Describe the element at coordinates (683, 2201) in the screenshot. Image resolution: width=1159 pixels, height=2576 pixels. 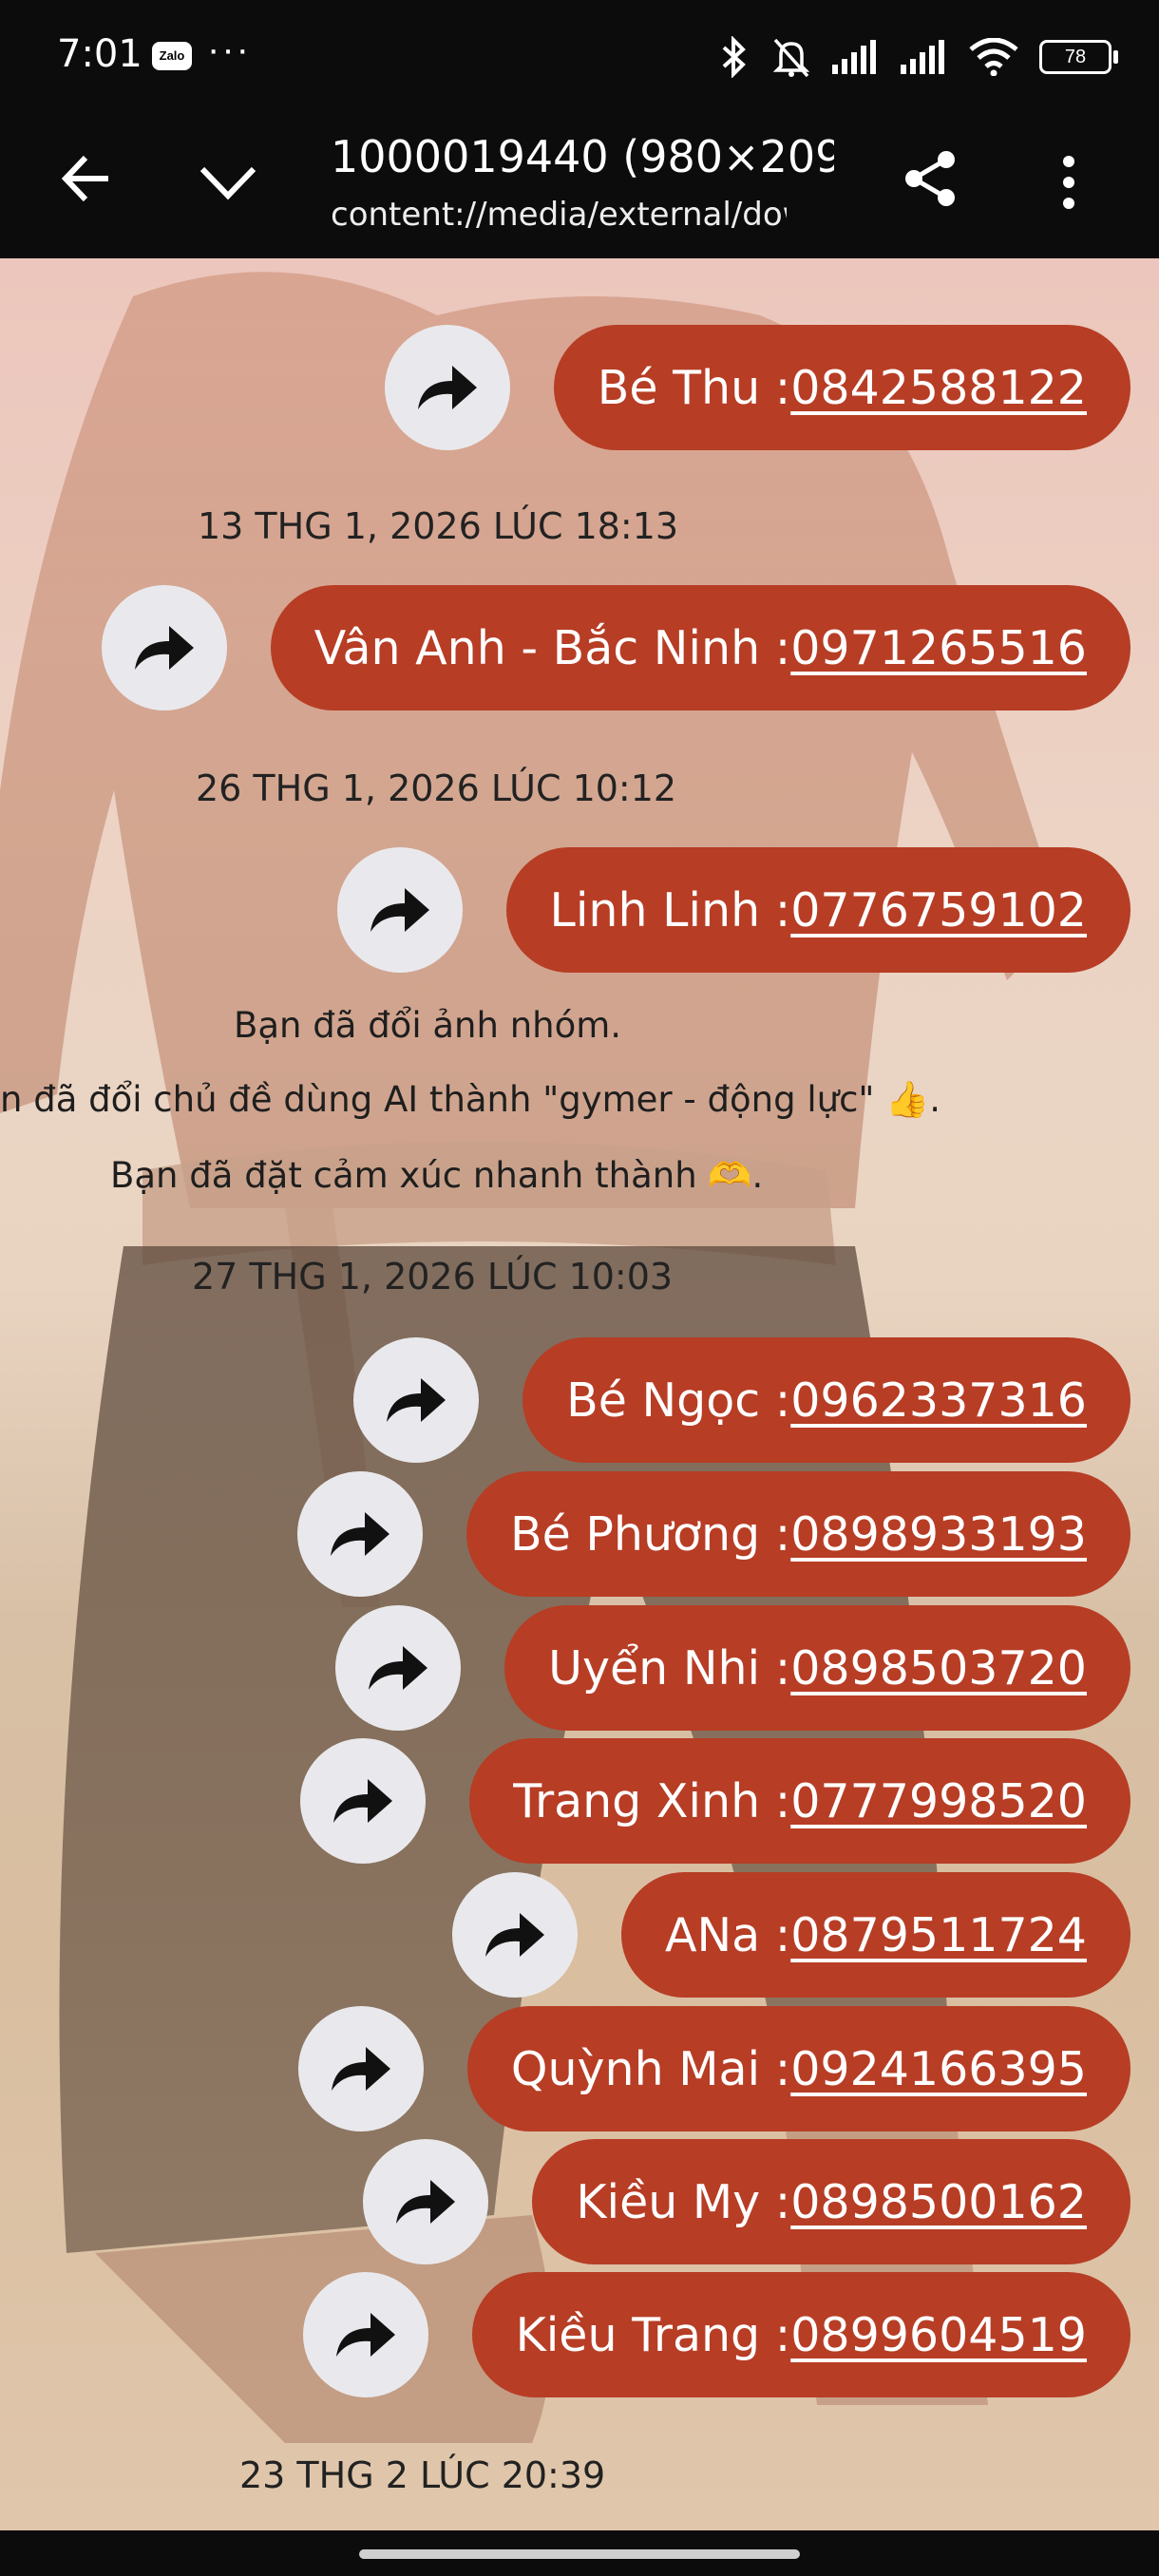
I see `contact-name: Kiều My :` at that location.